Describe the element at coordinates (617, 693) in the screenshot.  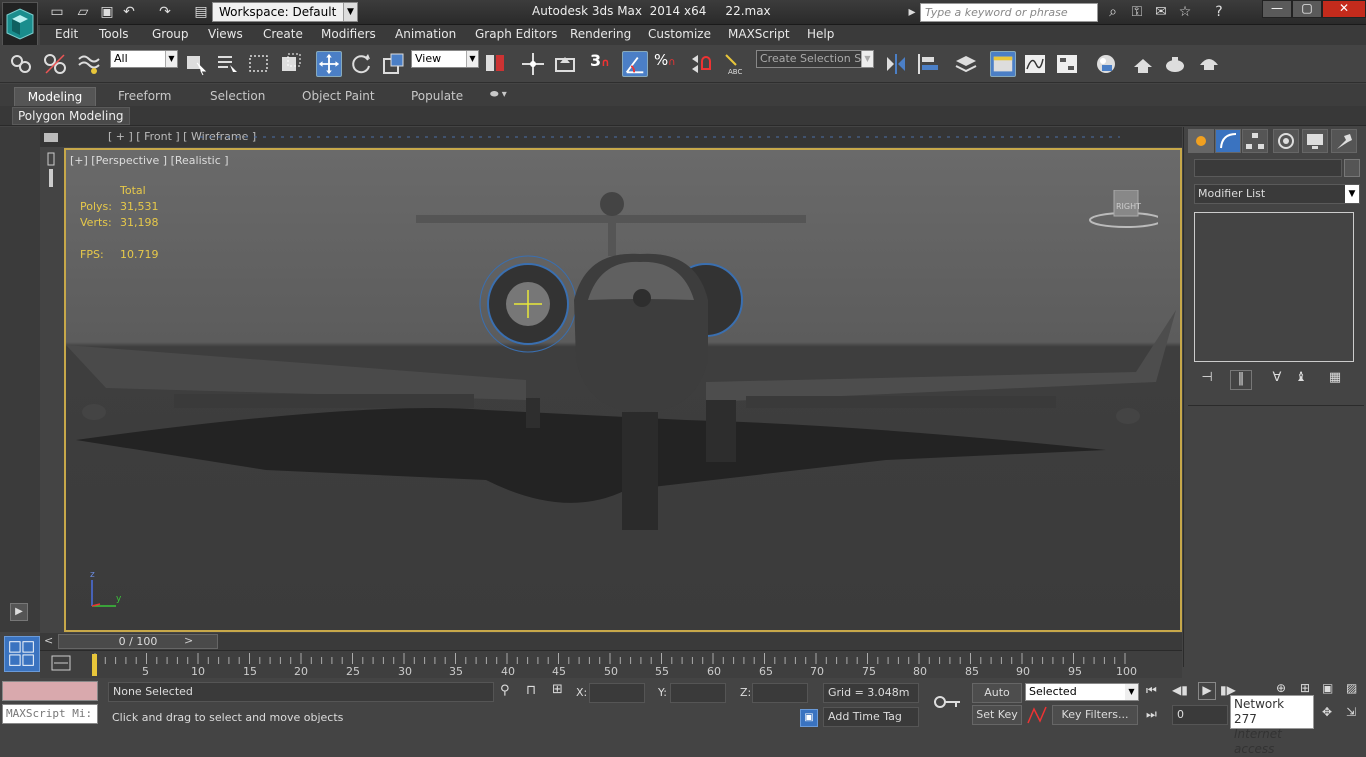
I see `x-coordinate-field` at that location.